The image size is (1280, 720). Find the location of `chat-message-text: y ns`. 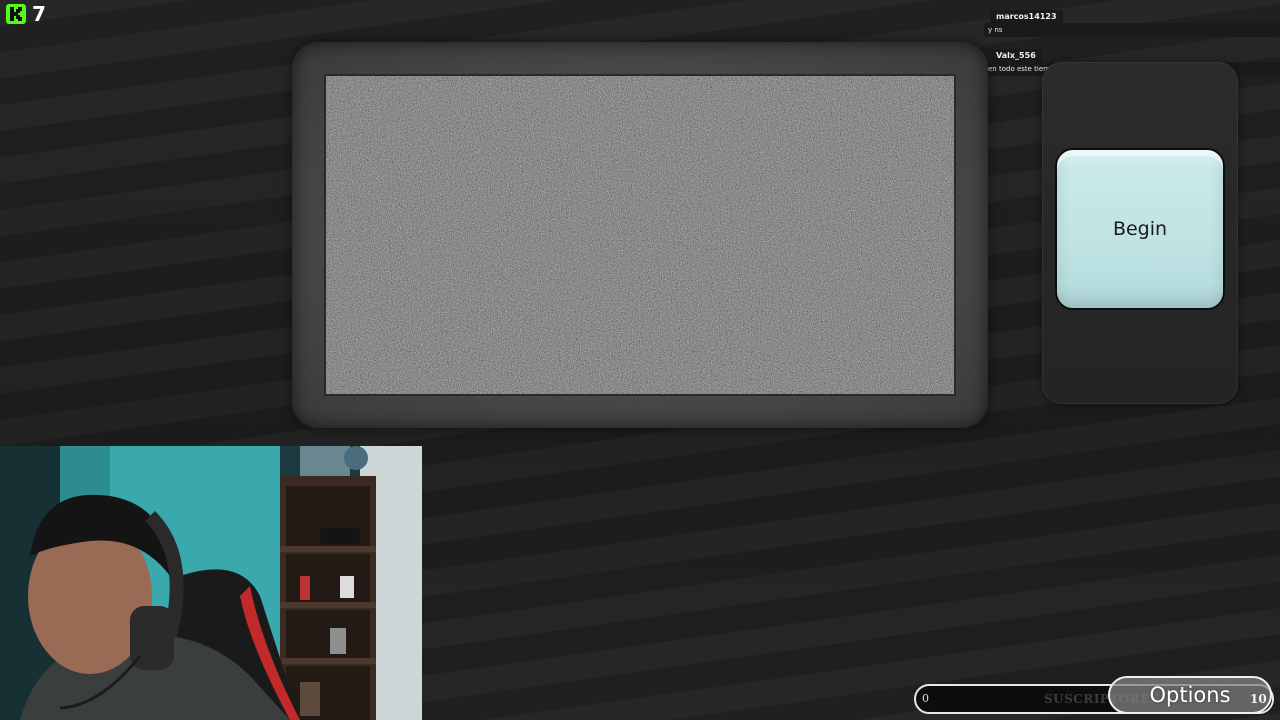

chat-message-text: y ns is located at coordinates (1132, 30).